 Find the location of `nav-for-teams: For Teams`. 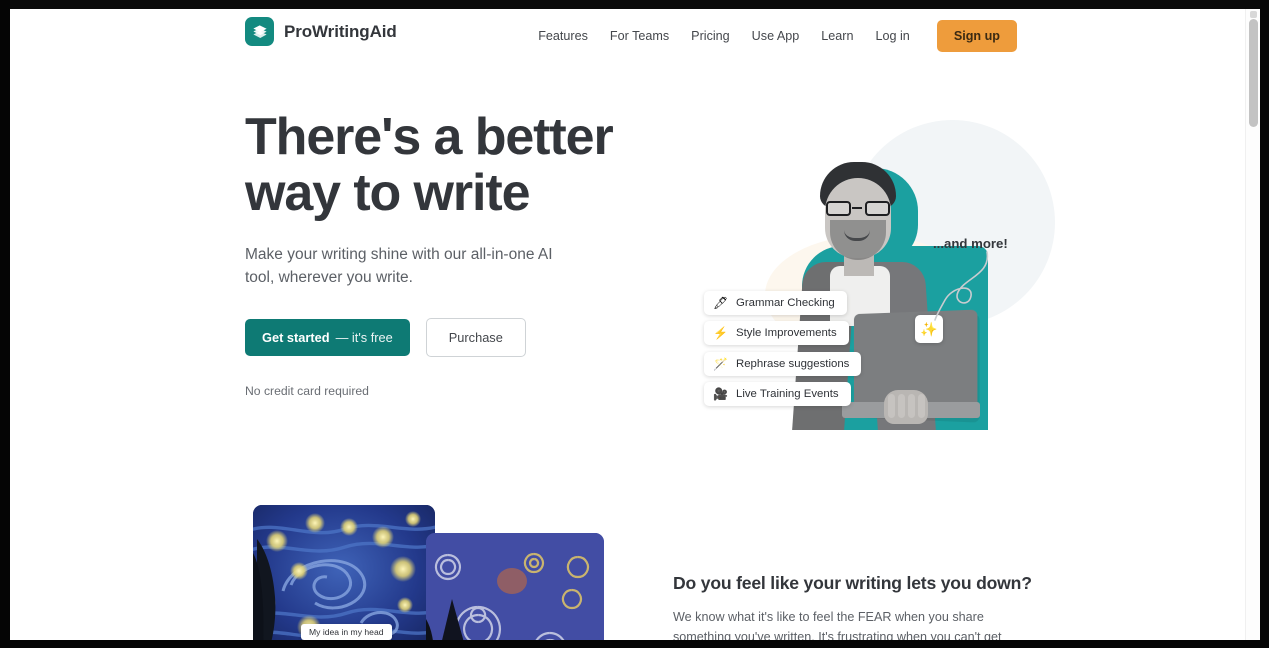

nav-for-teams: For Teams is located at coordinates (639, 36).